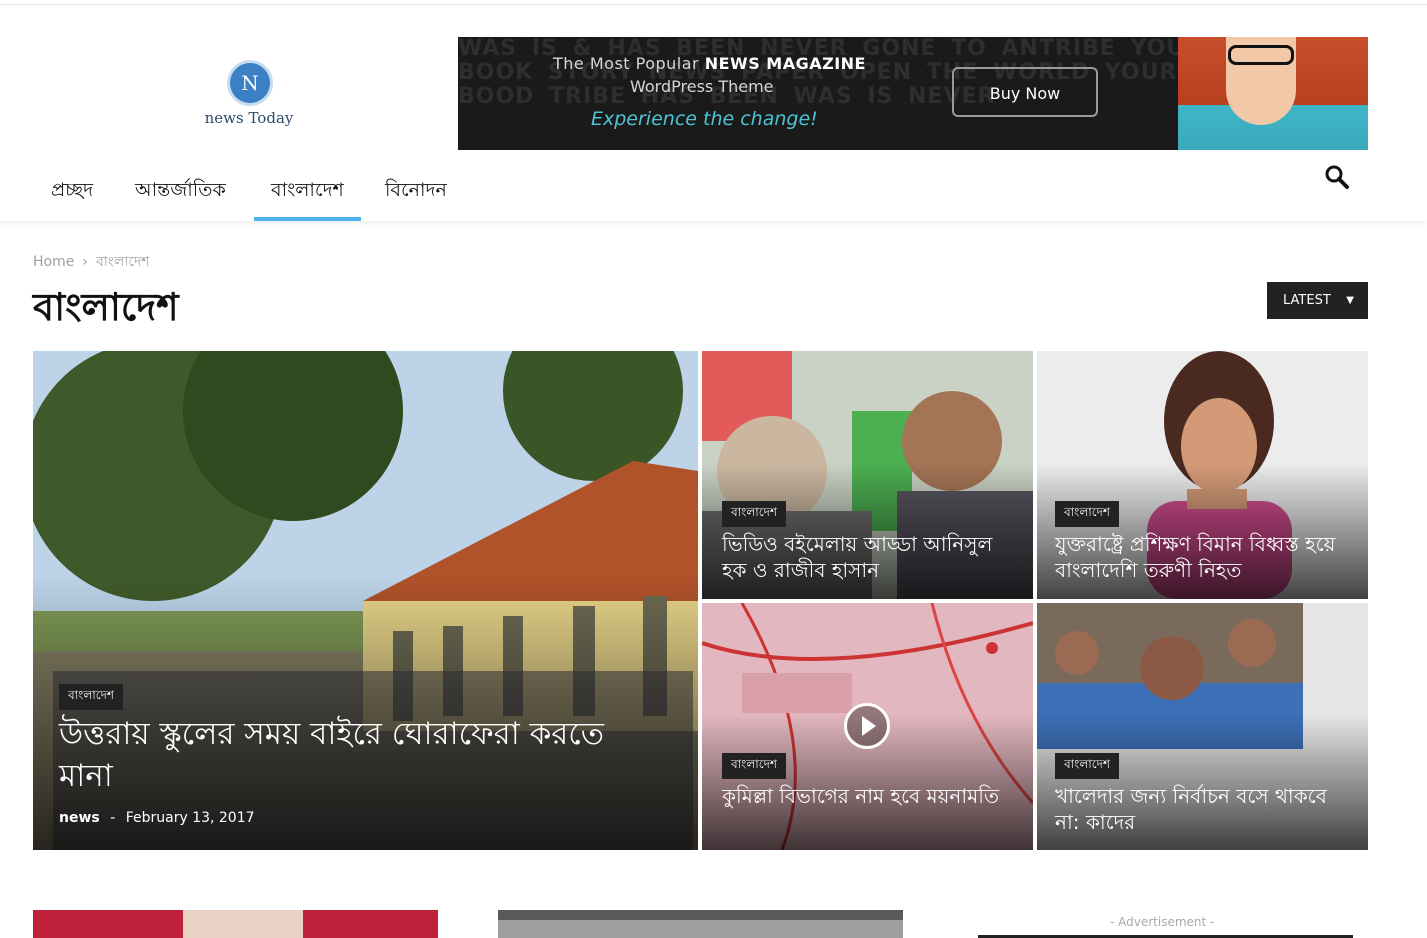  What do you see at coordinates (1338, 178) in the screenshot?
I see `search-icon` at bounding box center [1338, 178].